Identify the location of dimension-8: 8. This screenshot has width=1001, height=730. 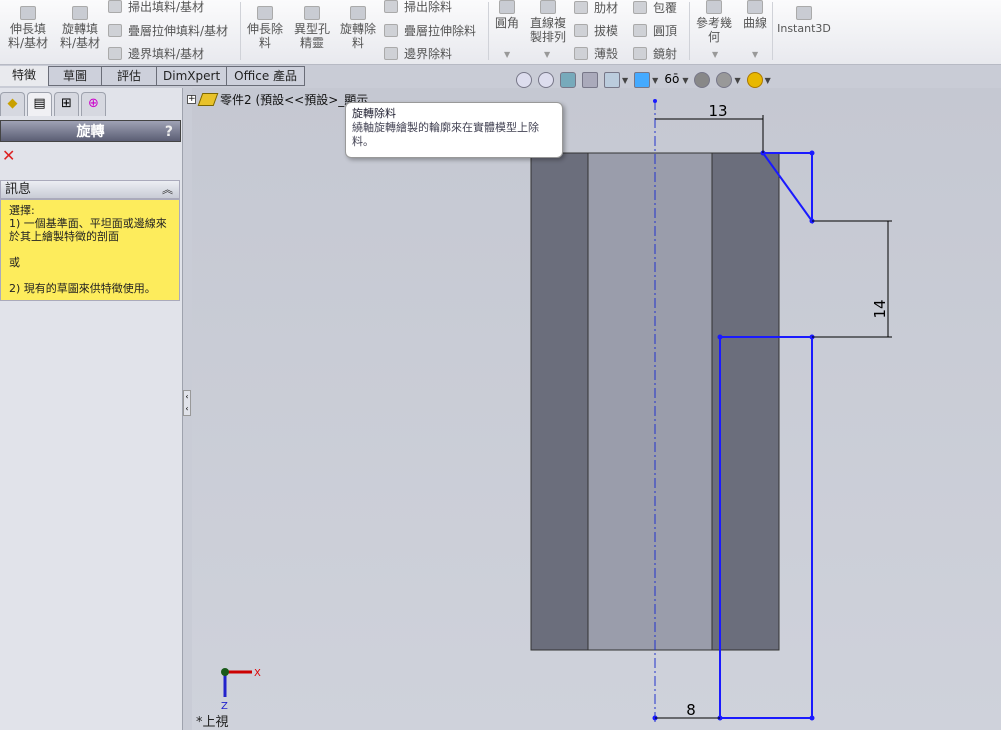
(691, 710).